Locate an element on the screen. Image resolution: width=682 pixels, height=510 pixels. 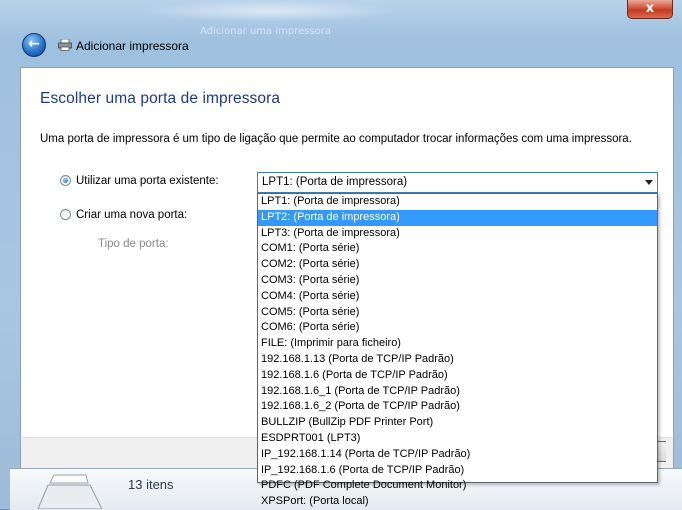
dropdown-option: LPT1: (Porta de impressora) is located at coordinates (457, 202).